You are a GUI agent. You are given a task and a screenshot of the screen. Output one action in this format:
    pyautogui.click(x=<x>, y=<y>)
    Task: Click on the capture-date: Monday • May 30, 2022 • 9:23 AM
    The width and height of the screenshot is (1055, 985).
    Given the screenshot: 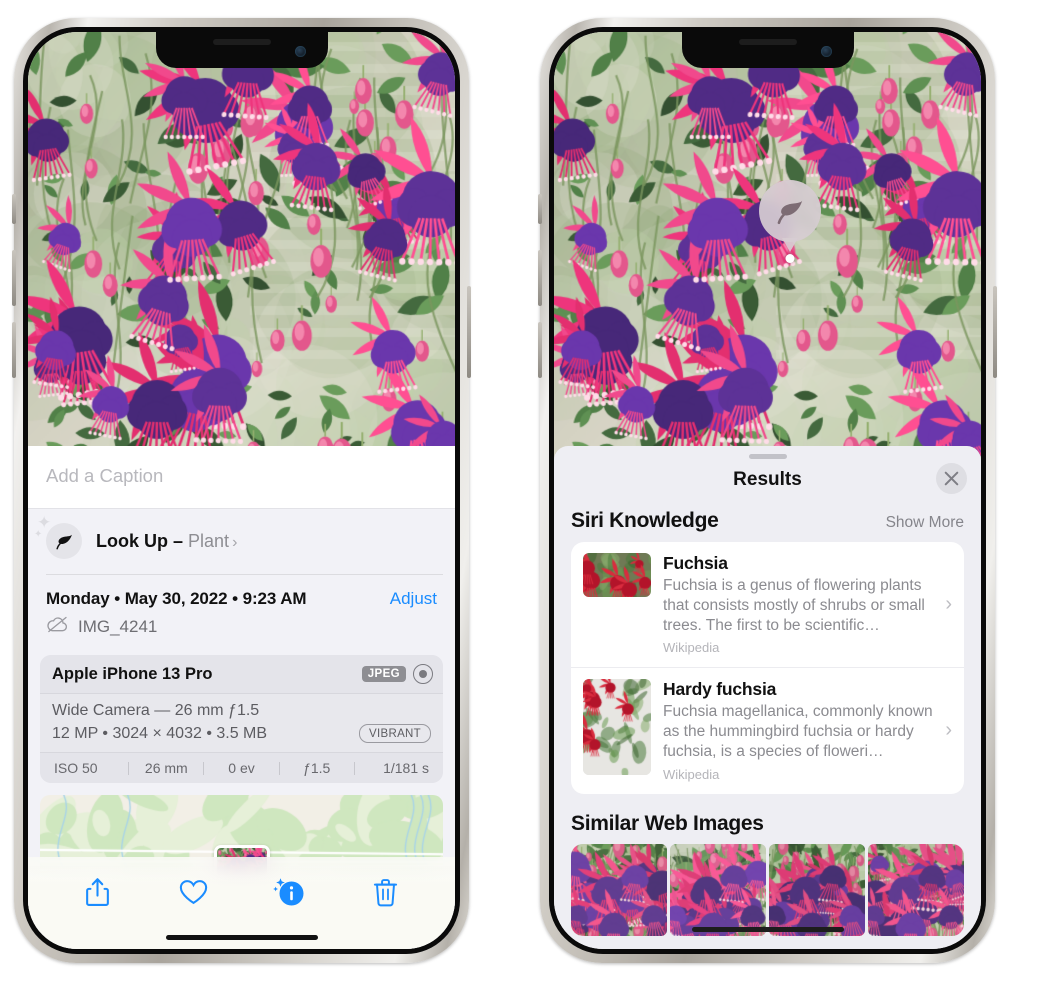 What is the action you would take?
    pyautogui.click(x=176, y=598)
    